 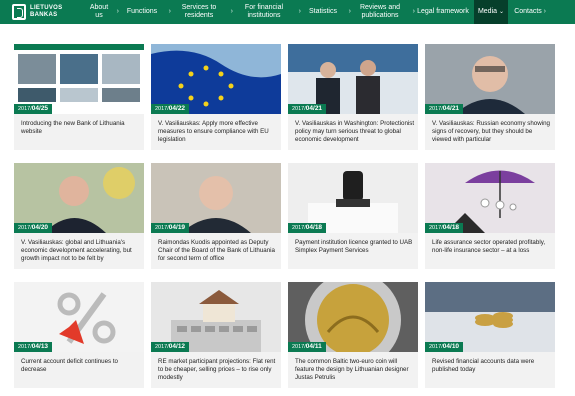 I want to click on date-day: 04/19, so click(x=177, y=227).